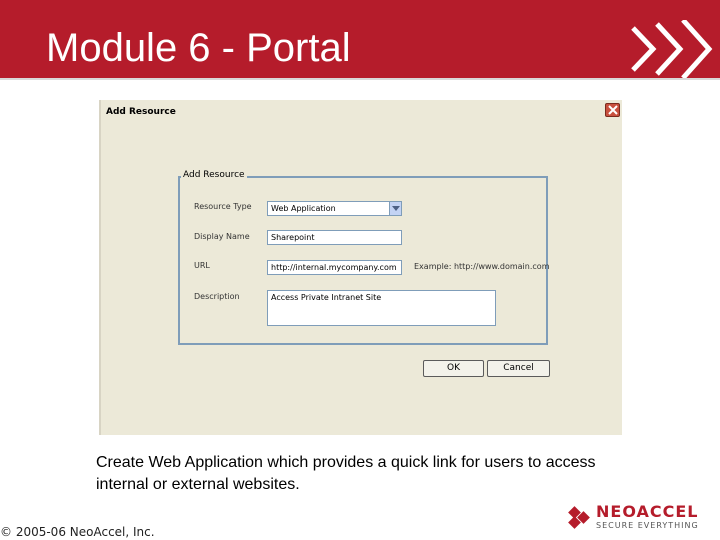 This screenshot has height=540, width=720. I want to click on cancel-button: Cancel, so click(518, 368).